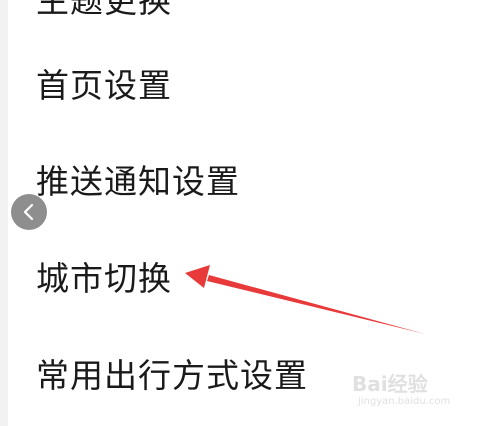 The width and height of the screenshot is (484, 426). What do you see at coordinates (104, 8) in the screenshot?
I see `menu-item-theme-change: 主题更换` at bounding box center [104, 8].